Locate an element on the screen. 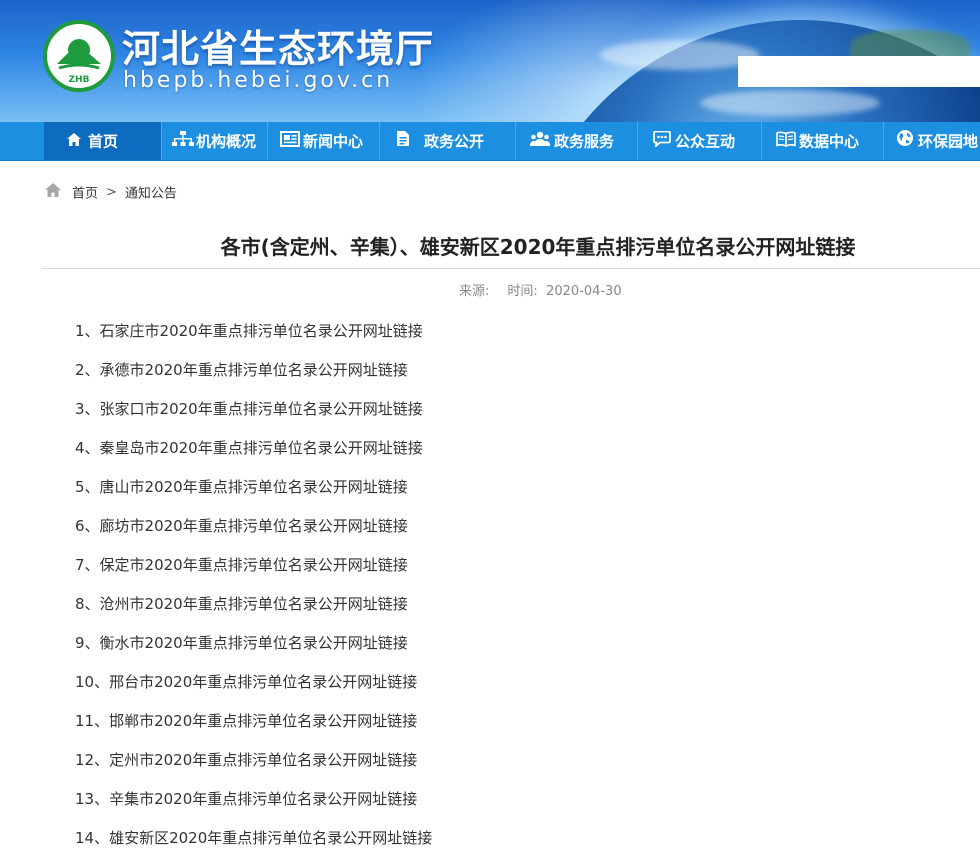  breadcrumb-current: 通知公告 is located at coordinates (151, 194).